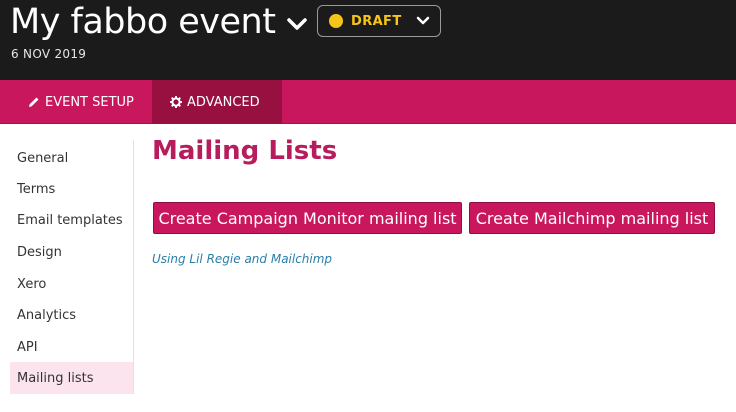 The height and width of the screenshot is (412, 736). Describe the element at coordinates (336, 21) in the screenshot. I see `status-dot-icon` at that location.